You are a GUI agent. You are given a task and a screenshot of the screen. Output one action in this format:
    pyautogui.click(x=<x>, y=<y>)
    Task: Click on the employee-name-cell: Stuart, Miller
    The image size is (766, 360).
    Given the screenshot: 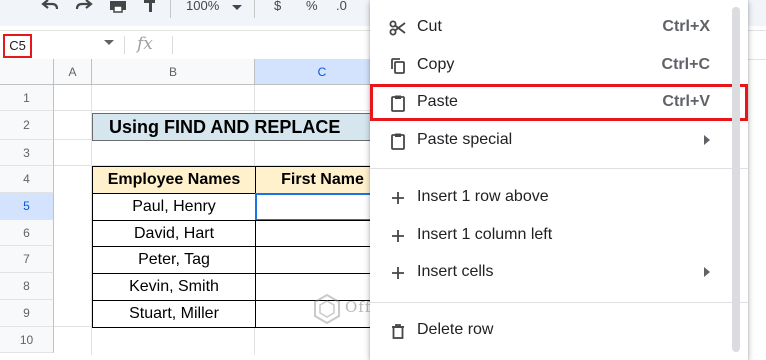 What is the action you would take?
    pyautogui.click(x=174, y=314)
    